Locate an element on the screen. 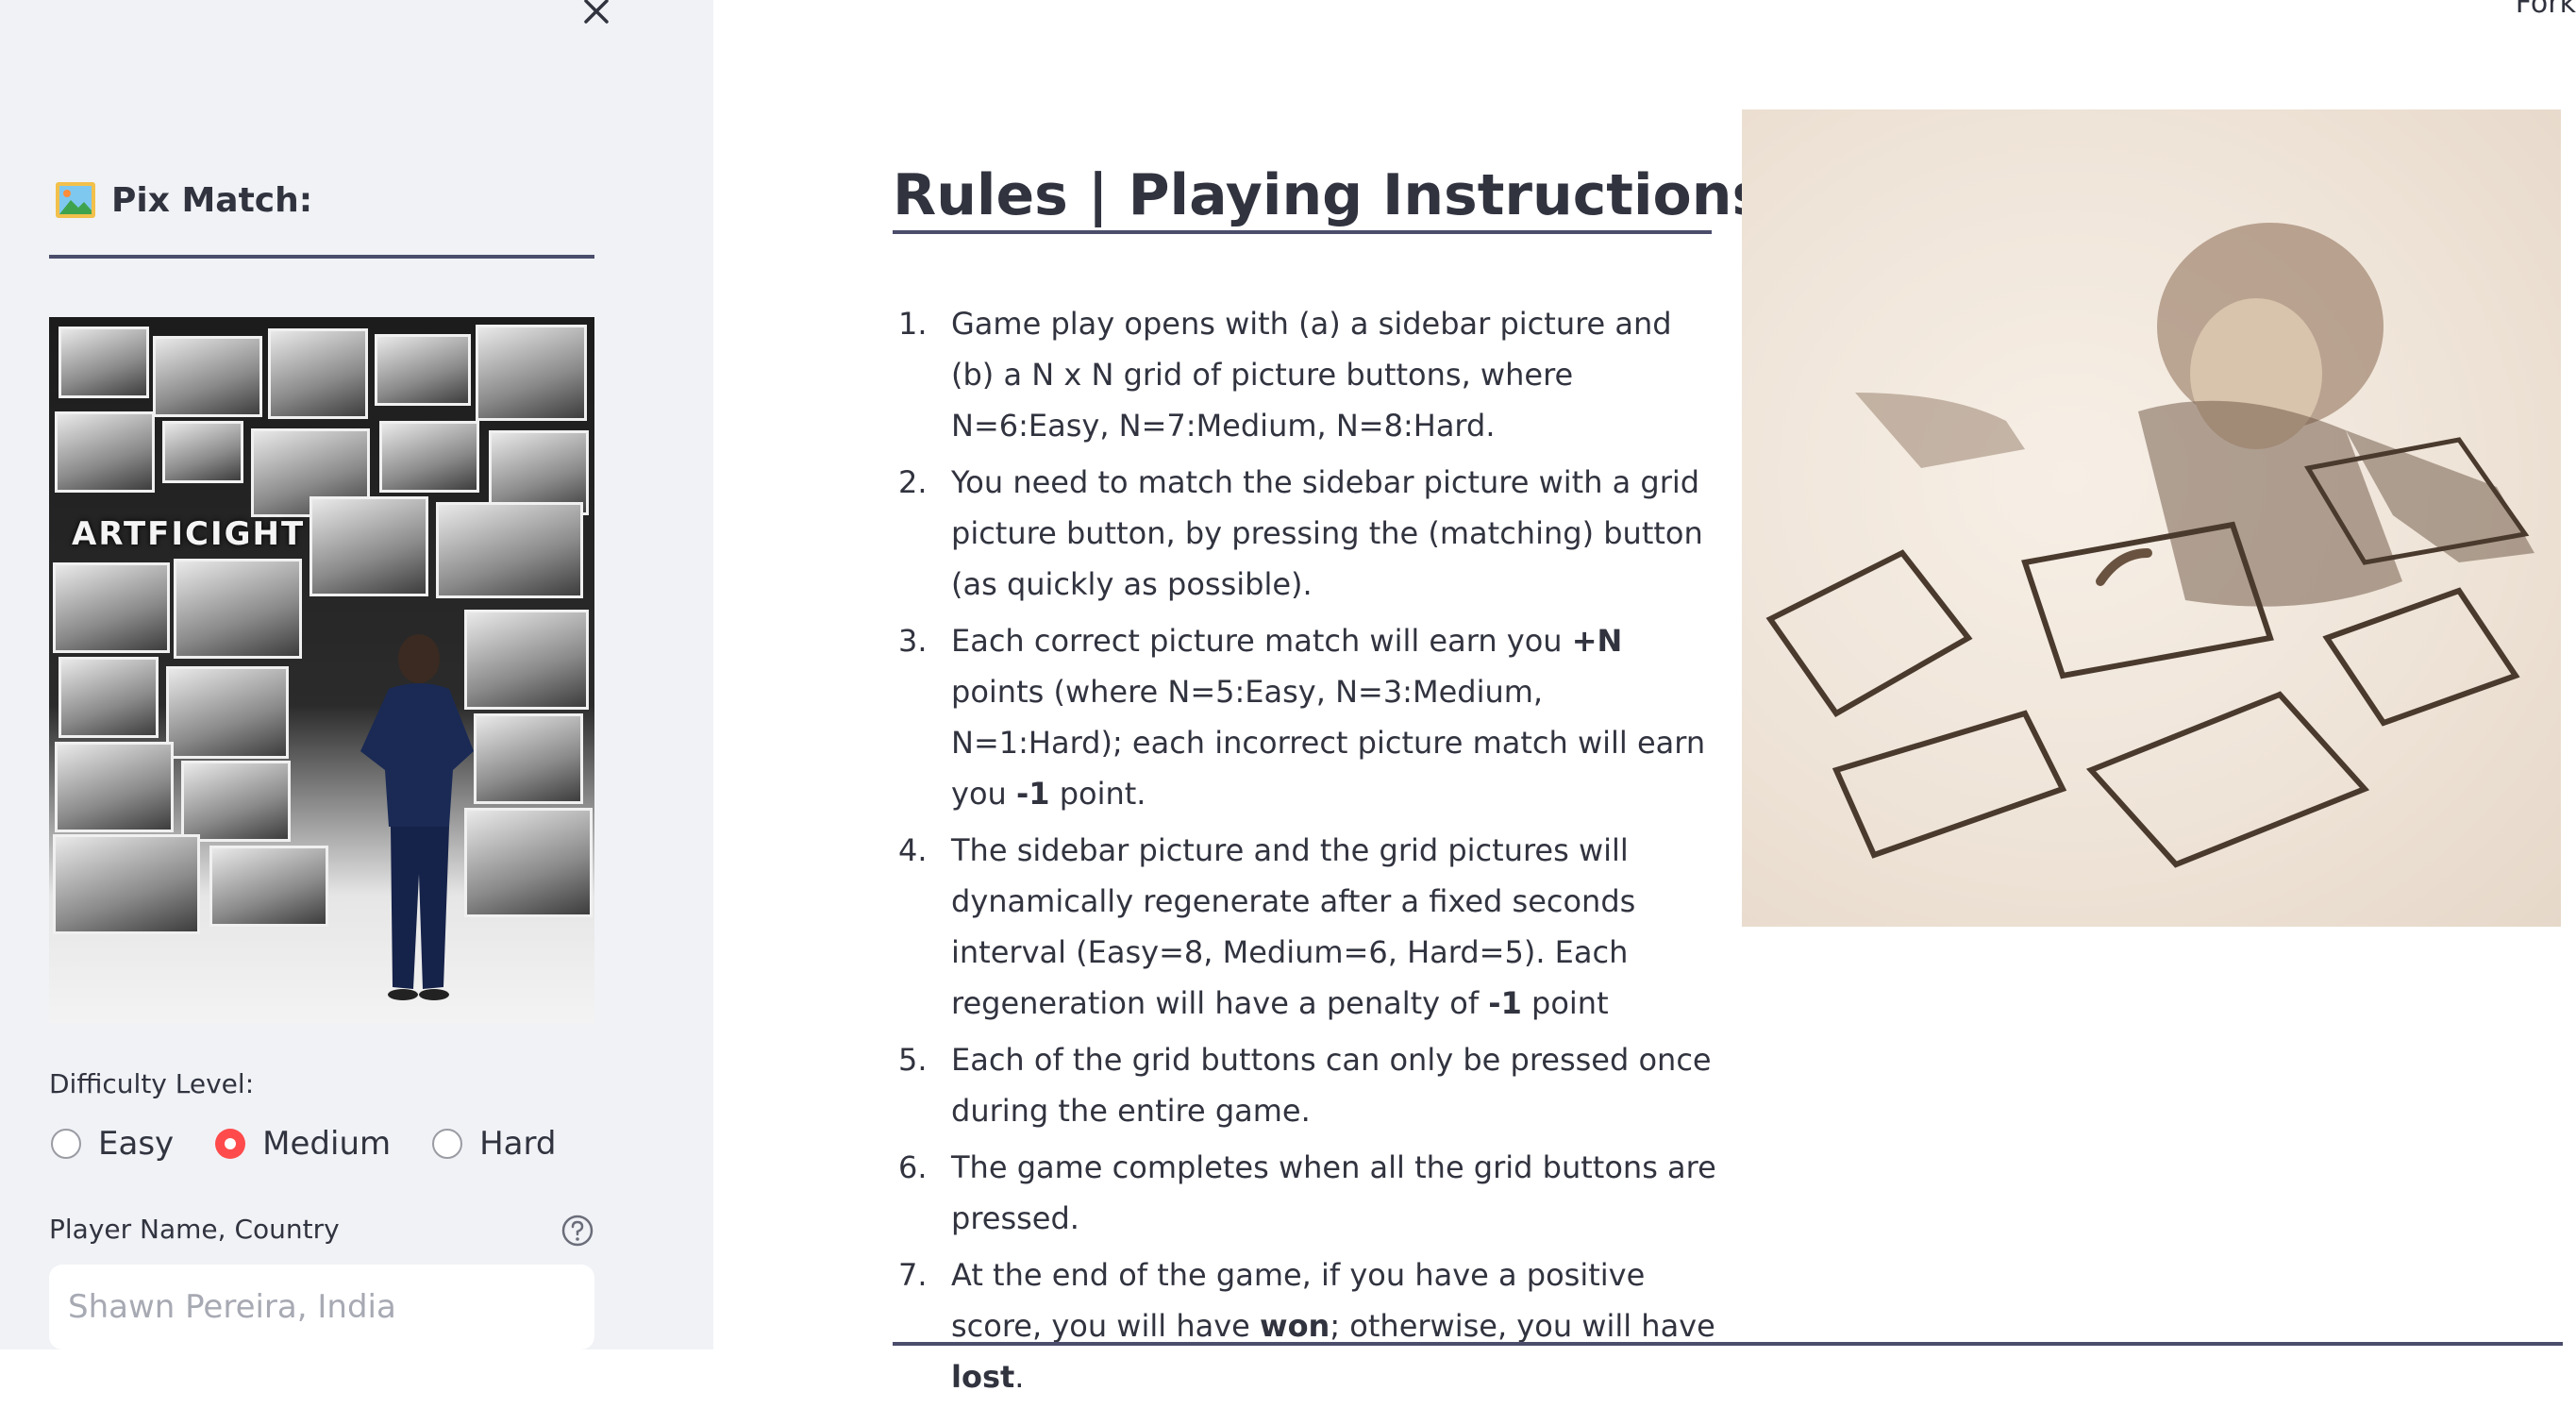 This screenshot has width=2576, height=1408. rule-number: 5. is located at coordinates (913, 1060).